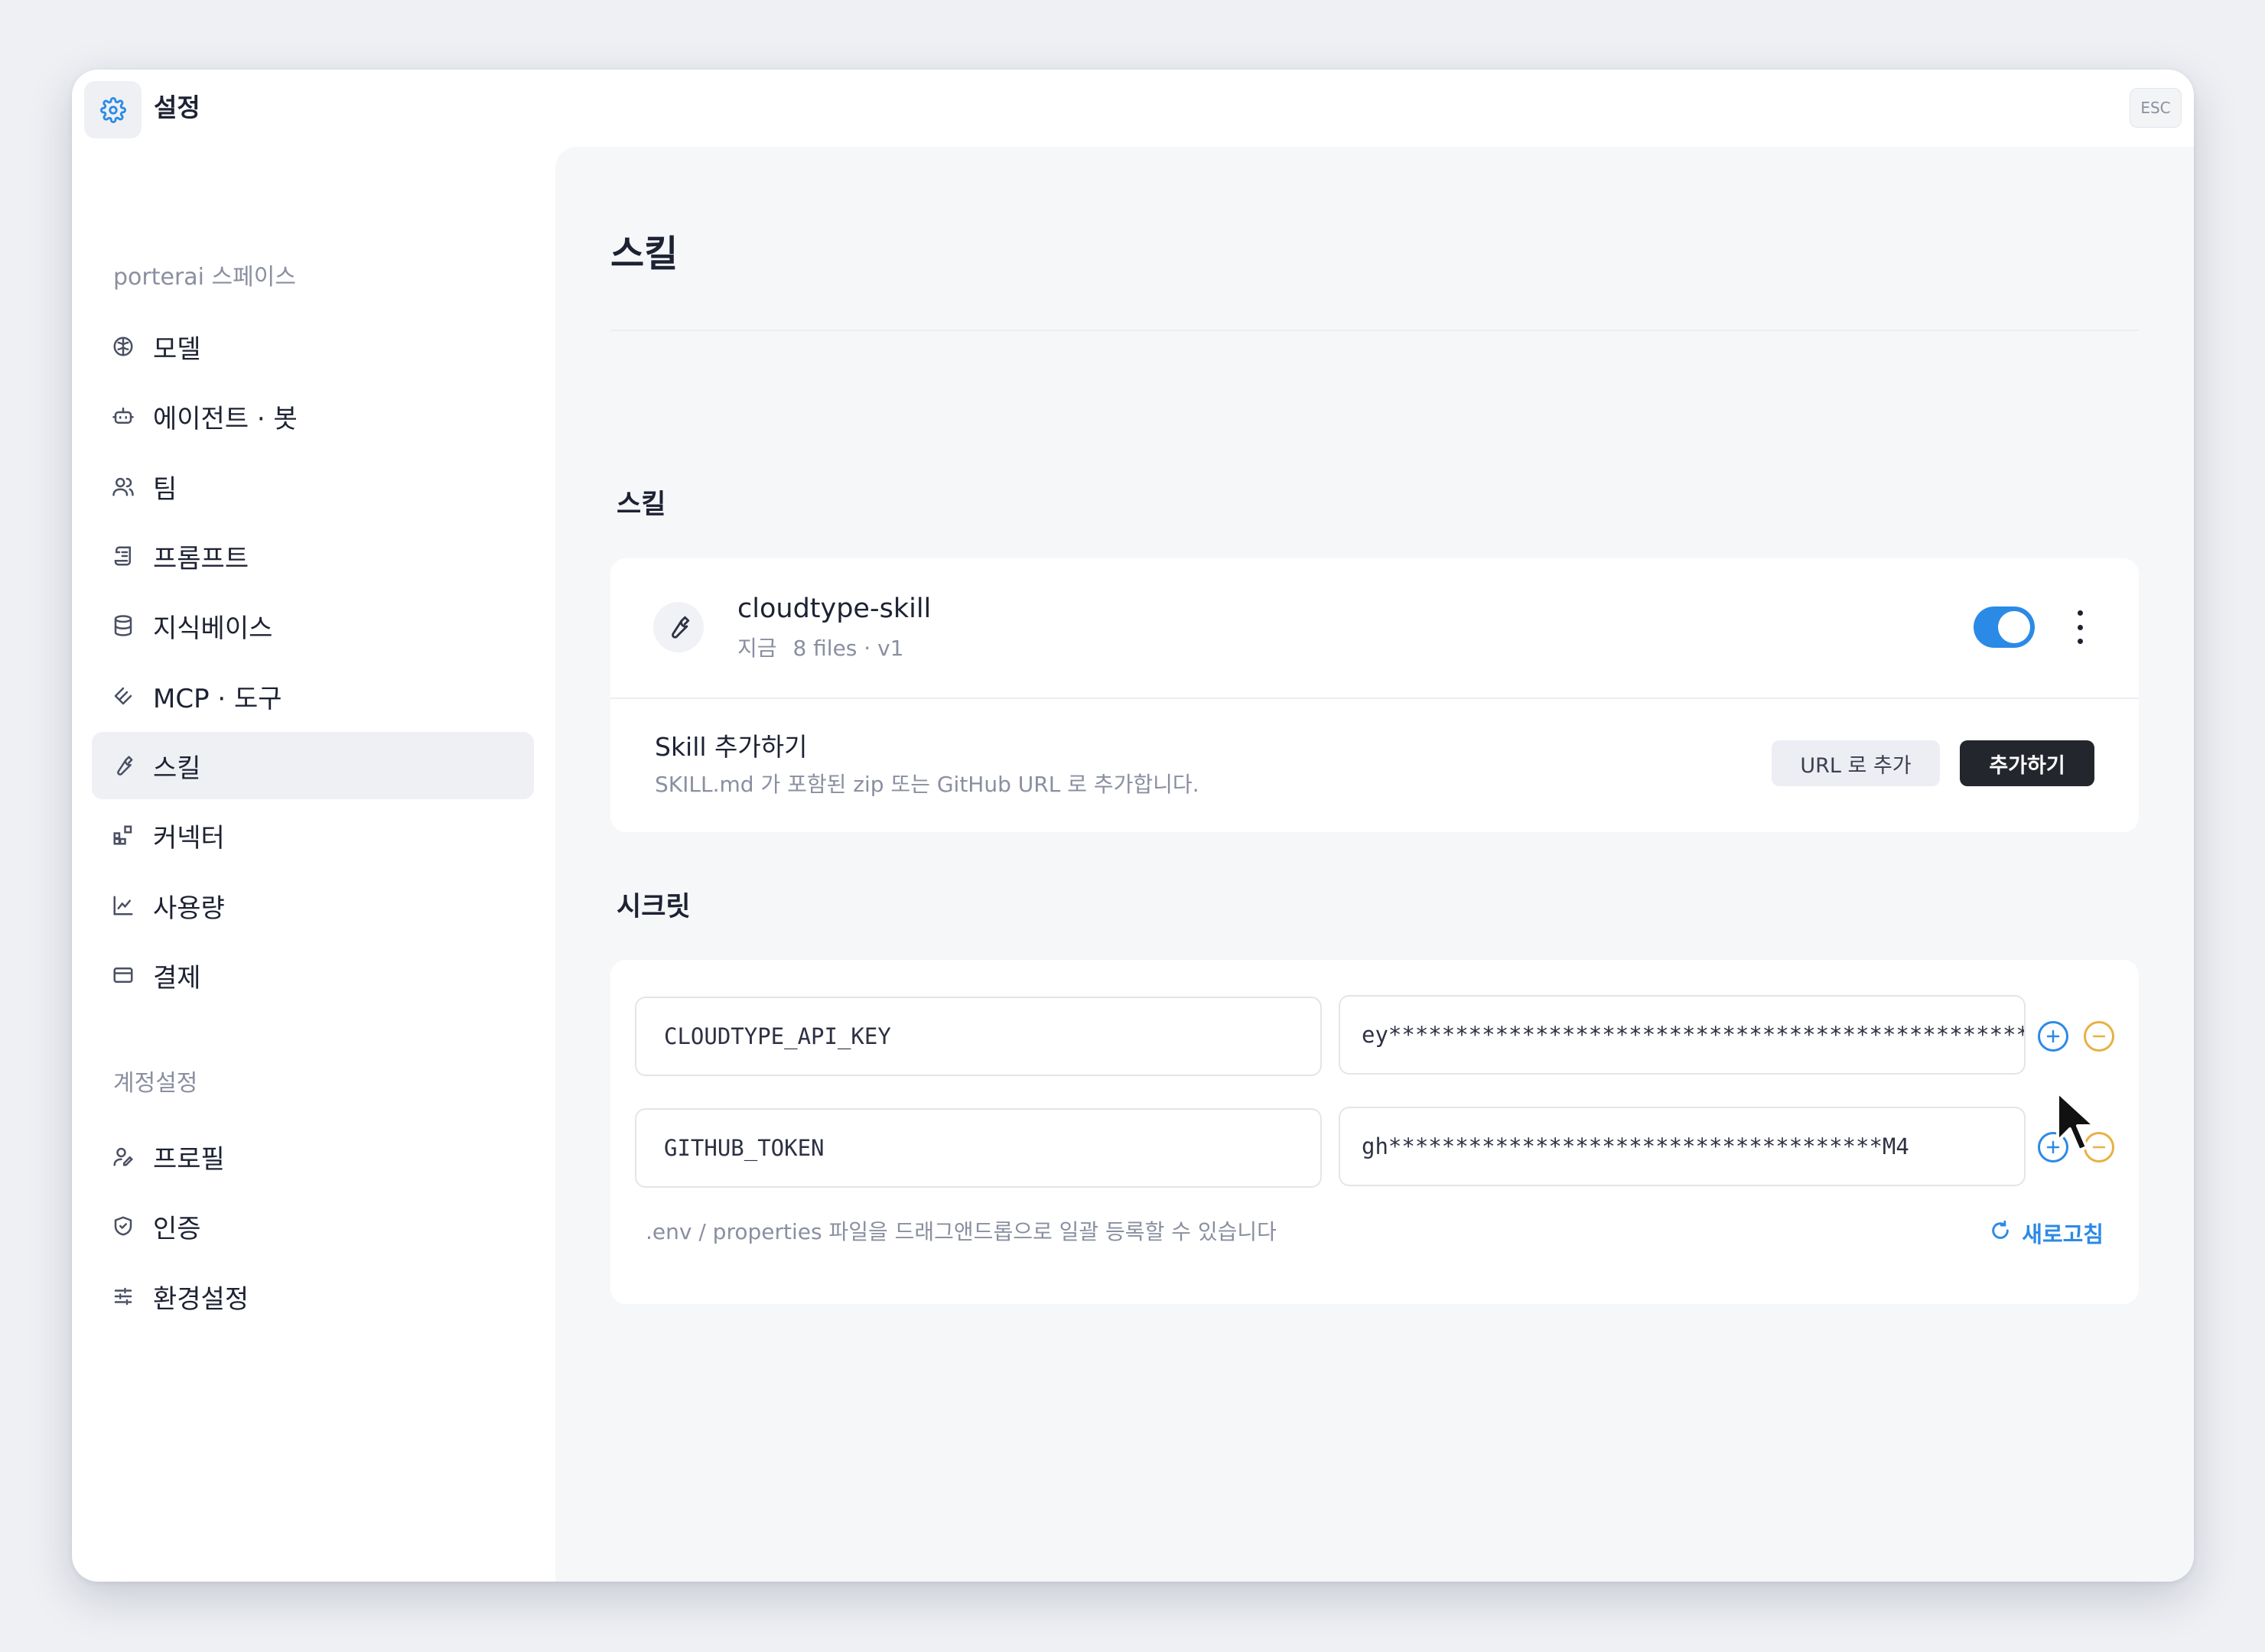 The height and width of the screenshot is (1652, 2265). Describe the element at coordinates (2005, 627) in the screenshot. I see `skill-enable-toggle` at that location.